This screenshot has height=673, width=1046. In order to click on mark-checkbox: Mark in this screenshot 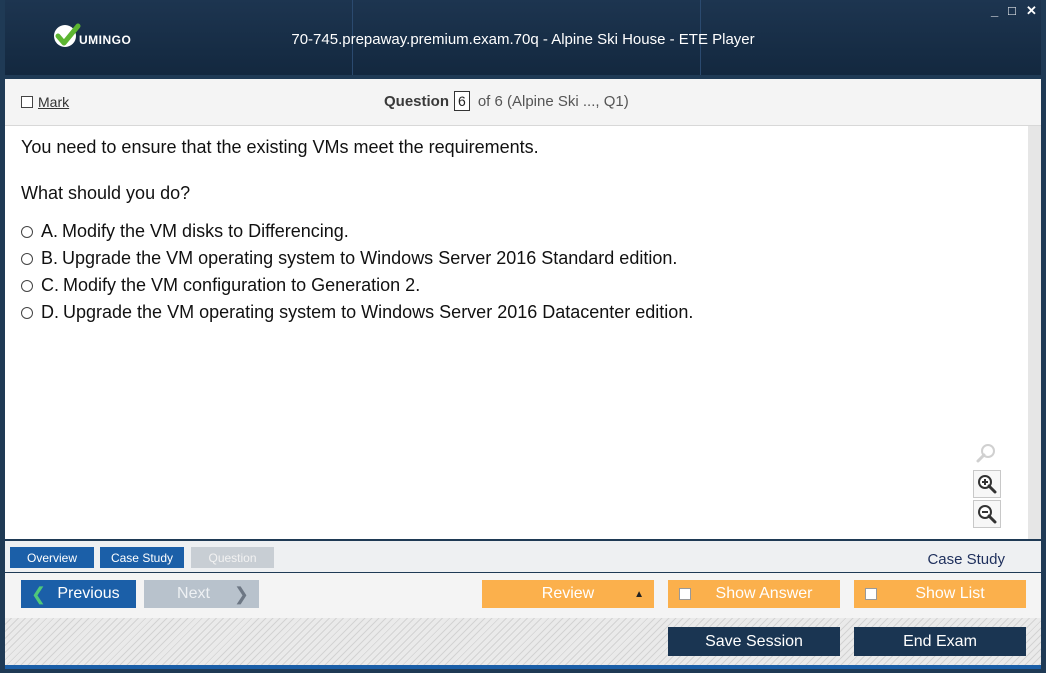, I will do `click(45, 102)`.